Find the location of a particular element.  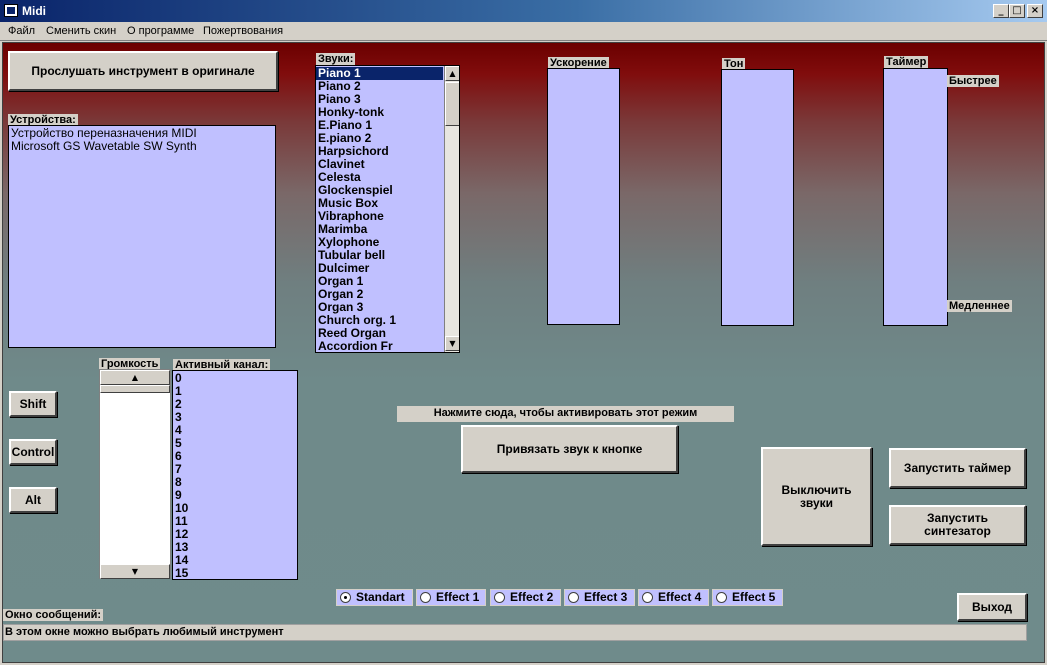

app-icon is located at coordinates (11, 10).